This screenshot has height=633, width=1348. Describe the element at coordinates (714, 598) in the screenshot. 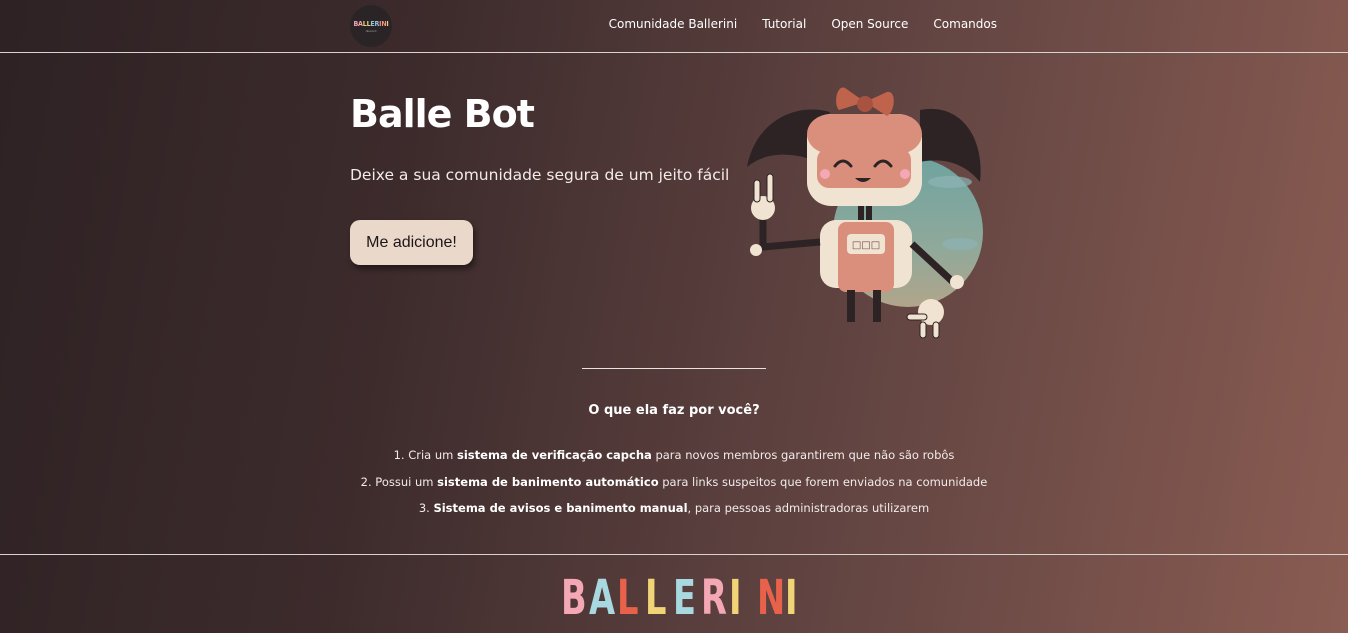

I see `footer-logo-letter-5: R` at that location.